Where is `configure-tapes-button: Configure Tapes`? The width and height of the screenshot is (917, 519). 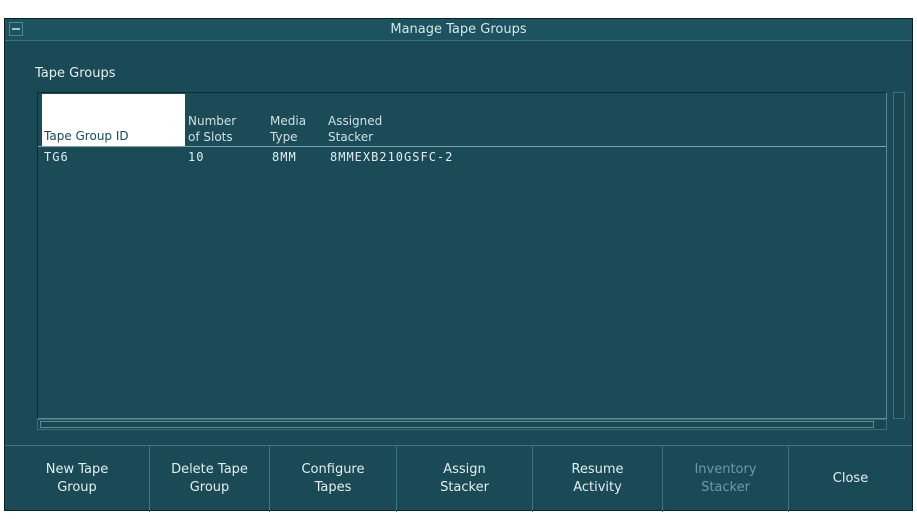 configure-tapes-button: Configure Tapes is located at coordinates (332, 479).